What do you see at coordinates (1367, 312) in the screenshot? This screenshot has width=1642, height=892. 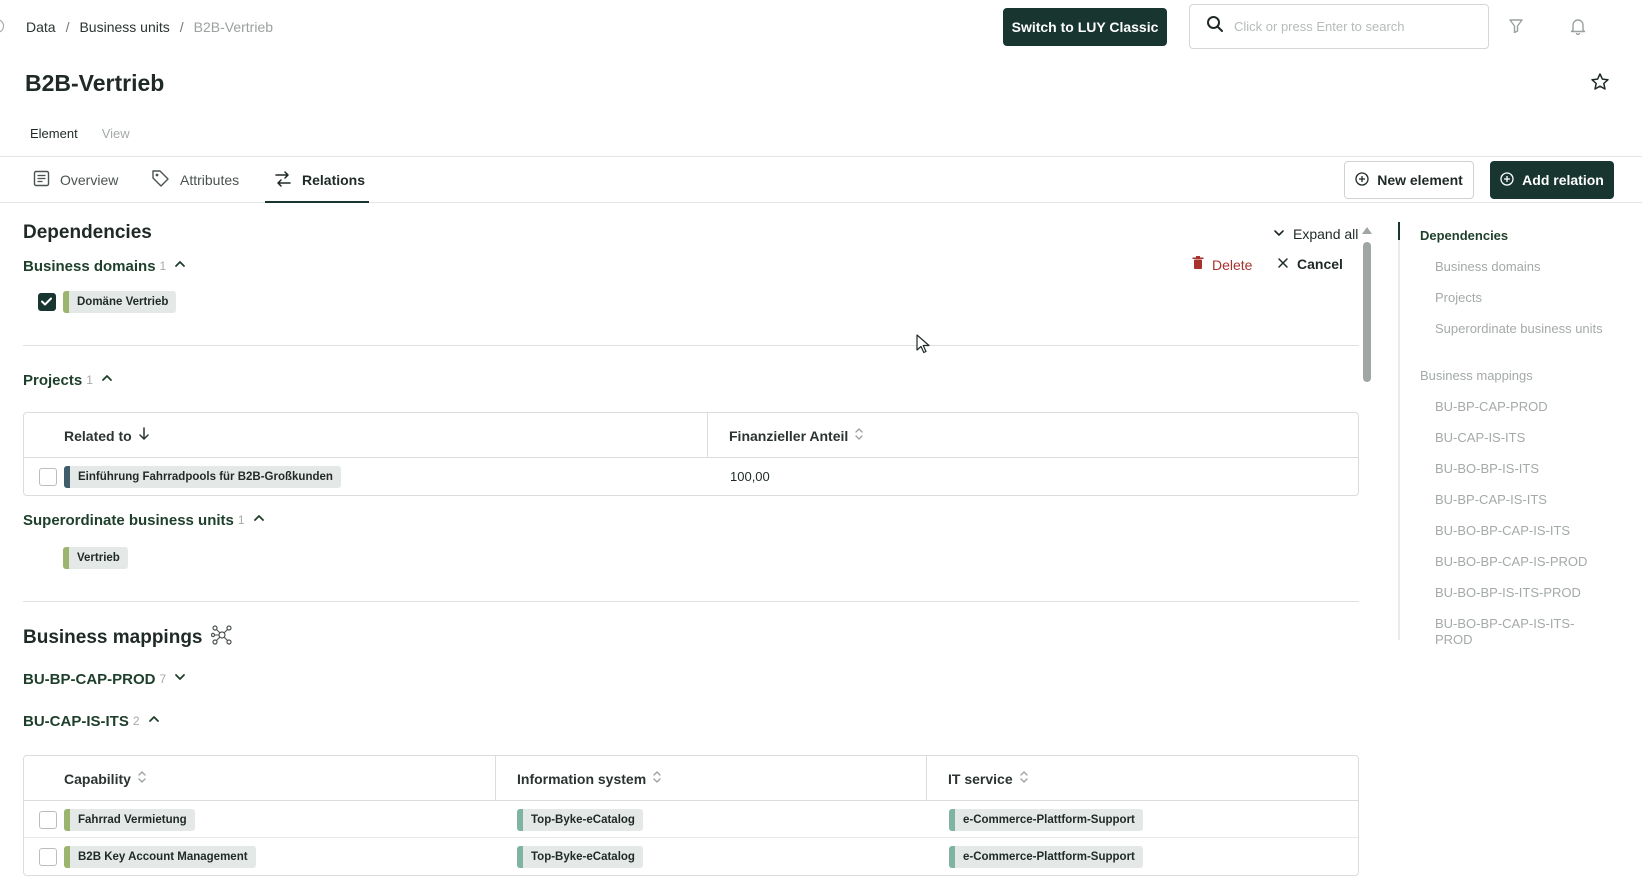 I see `scroll-thumb` at bounding box center [1367, 312].